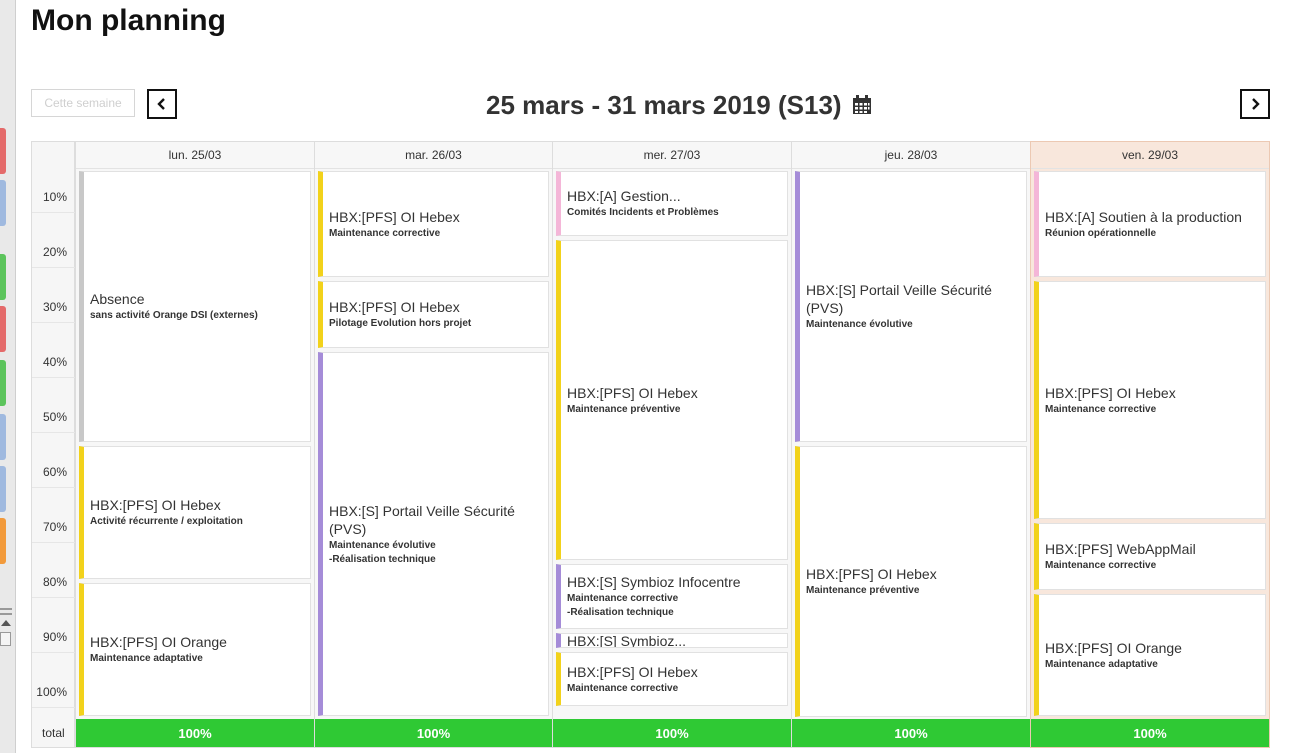  Describe the element at coordinates (1143, 216) in the screenshot. I see `event-title: HBX:[A] Soutien à la production` at that location.